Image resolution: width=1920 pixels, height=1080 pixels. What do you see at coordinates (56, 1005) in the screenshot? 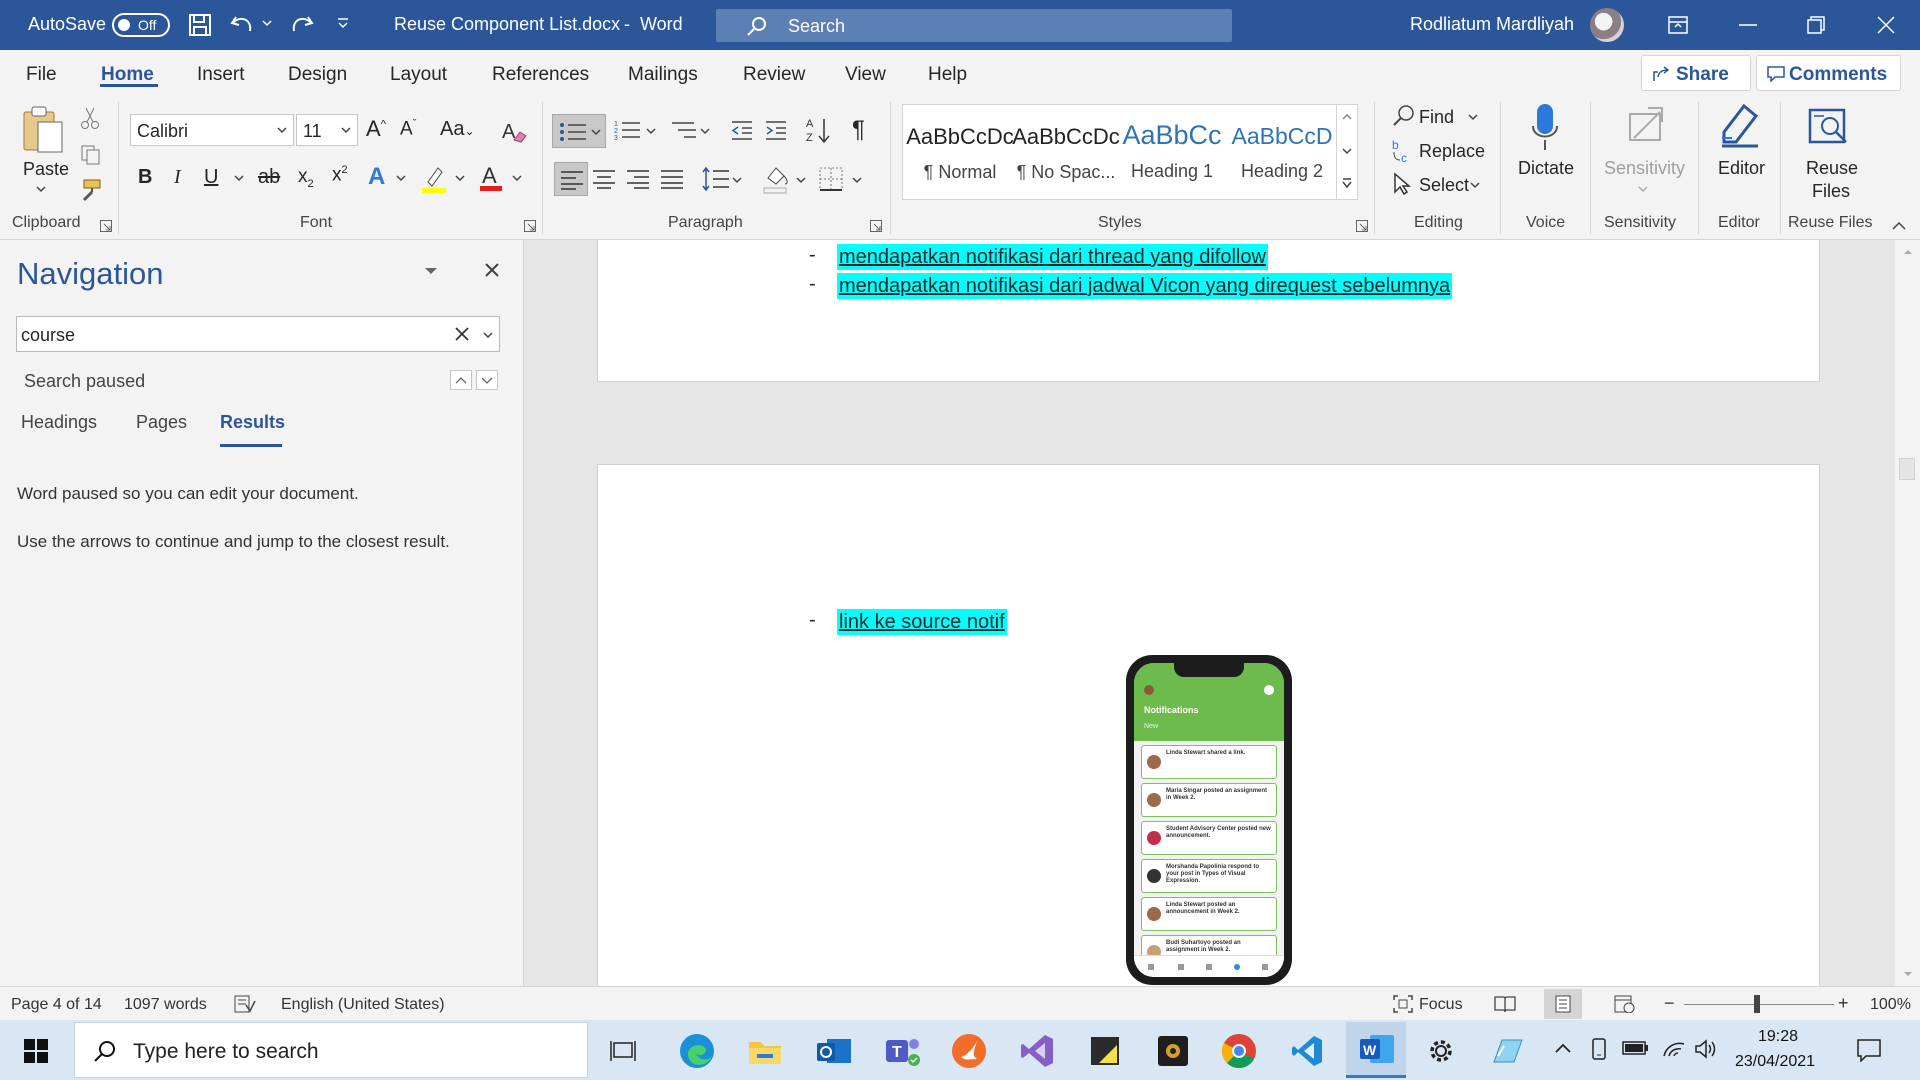
I see `page-count: Page 4 of 14` at bounding box center [56, 1005].